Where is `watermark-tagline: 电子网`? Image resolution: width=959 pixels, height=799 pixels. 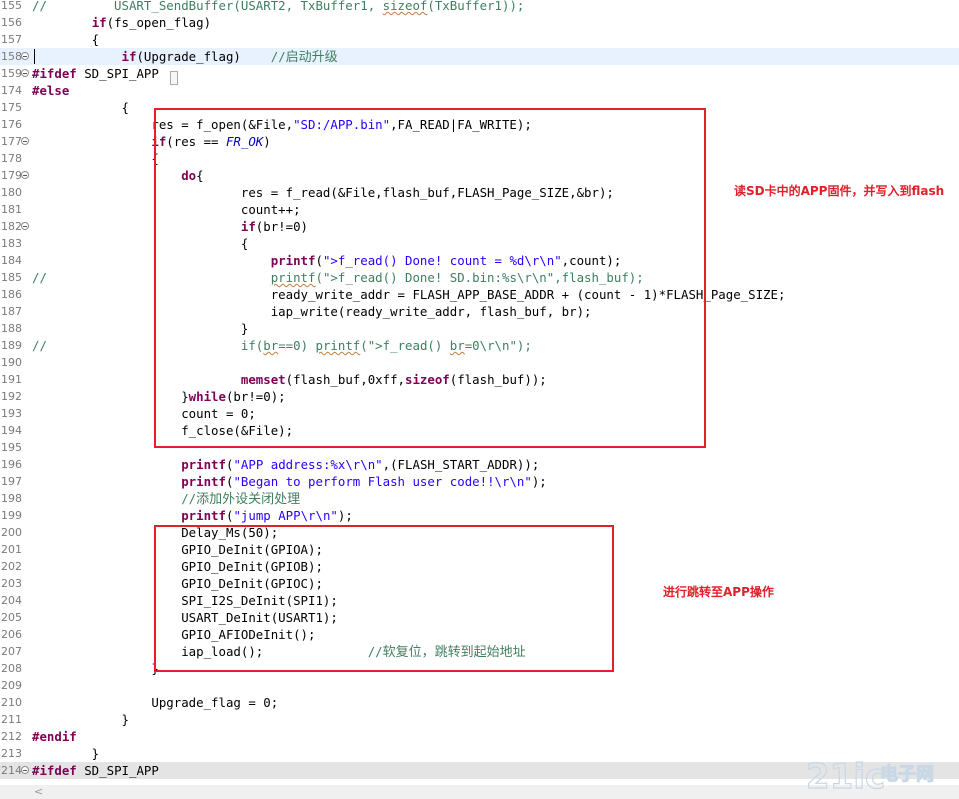
watermark-tagline: 电子网 is located at coordinates (907, 774).